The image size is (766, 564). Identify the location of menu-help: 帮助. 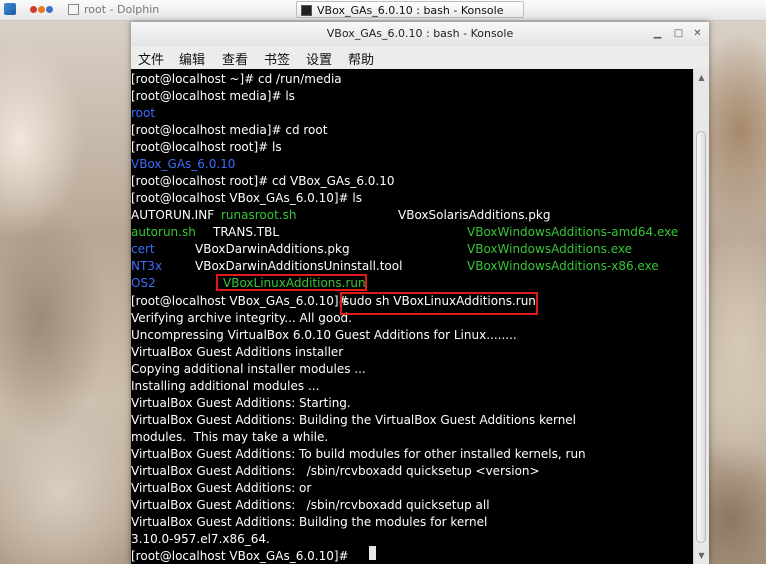
(361, 58).